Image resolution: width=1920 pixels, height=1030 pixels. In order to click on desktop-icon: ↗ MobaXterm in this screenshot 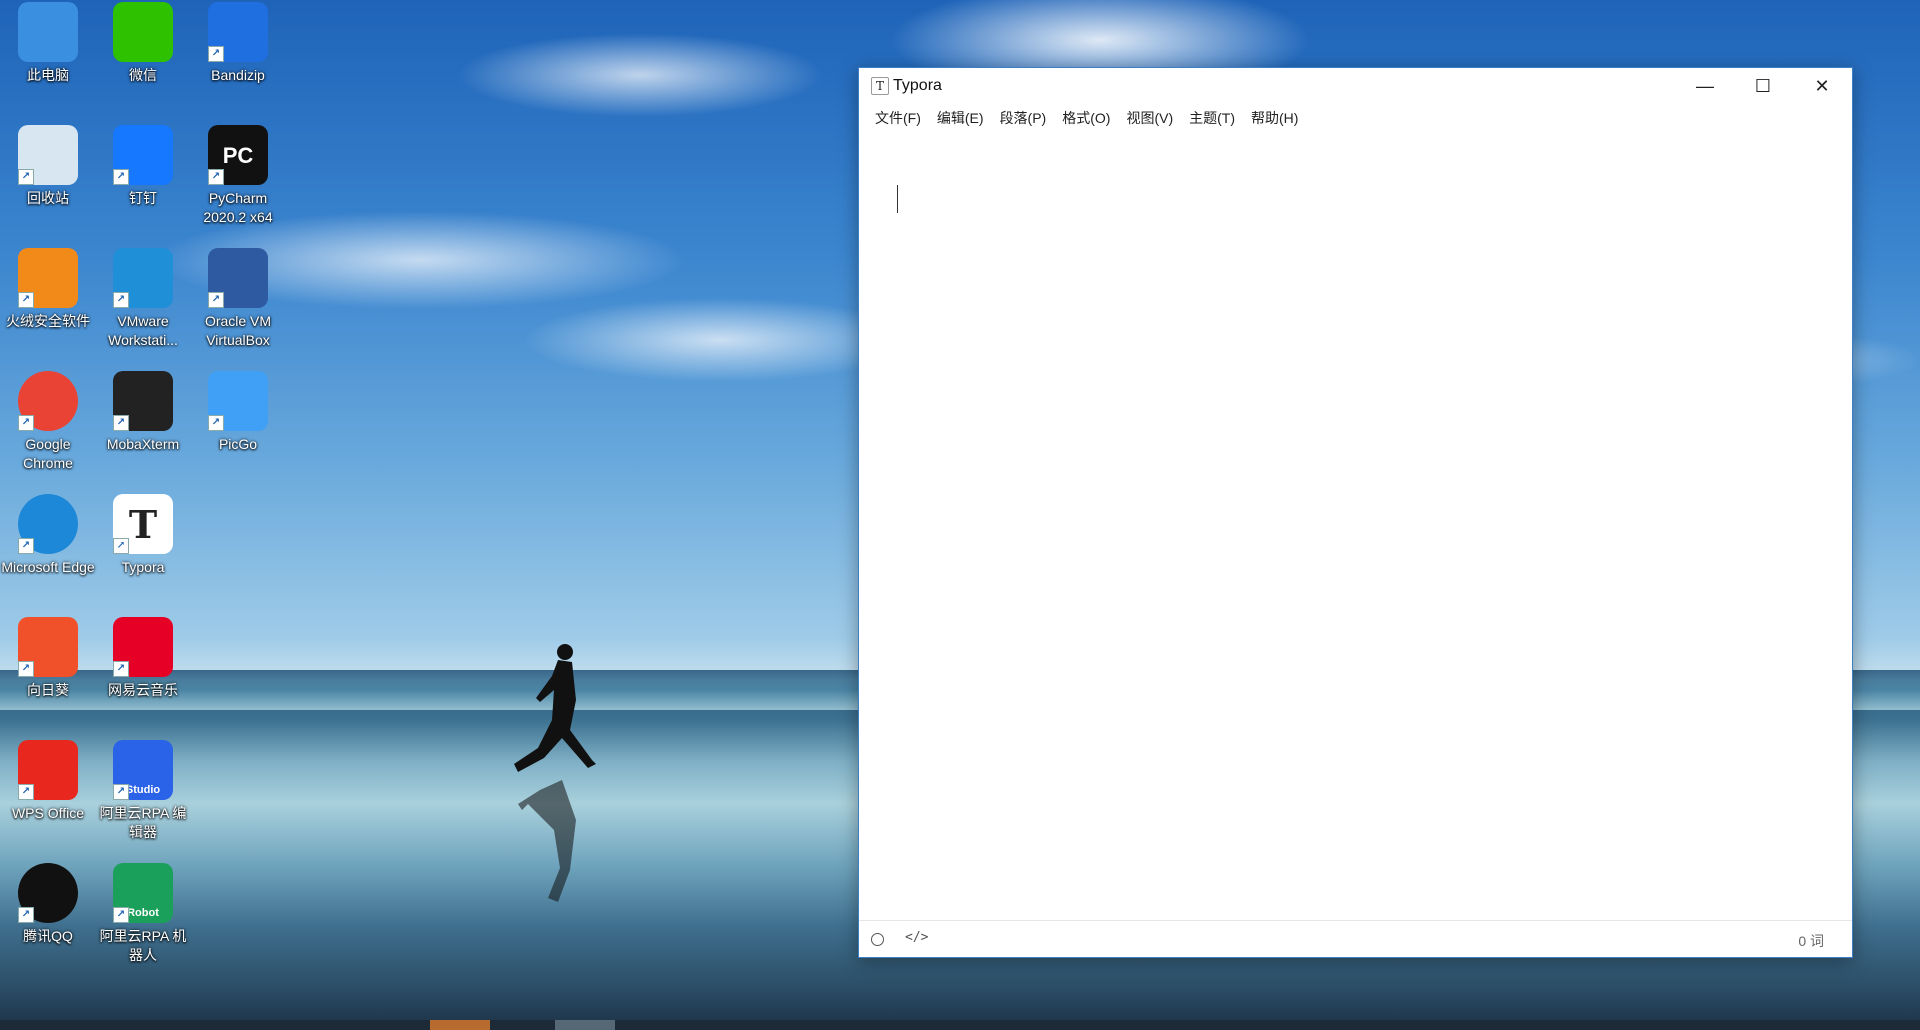, I will do `click(143, 412)`.